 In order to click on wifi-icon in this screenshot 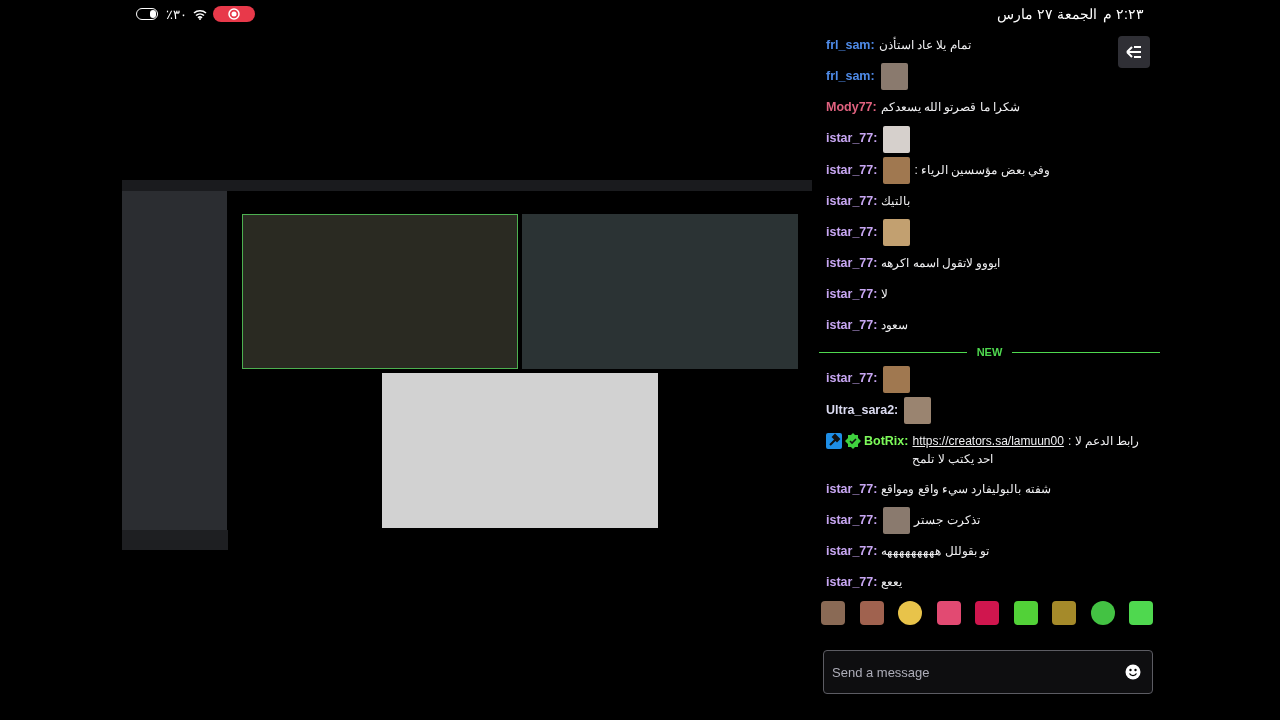, I will do `click(200, 14)`.